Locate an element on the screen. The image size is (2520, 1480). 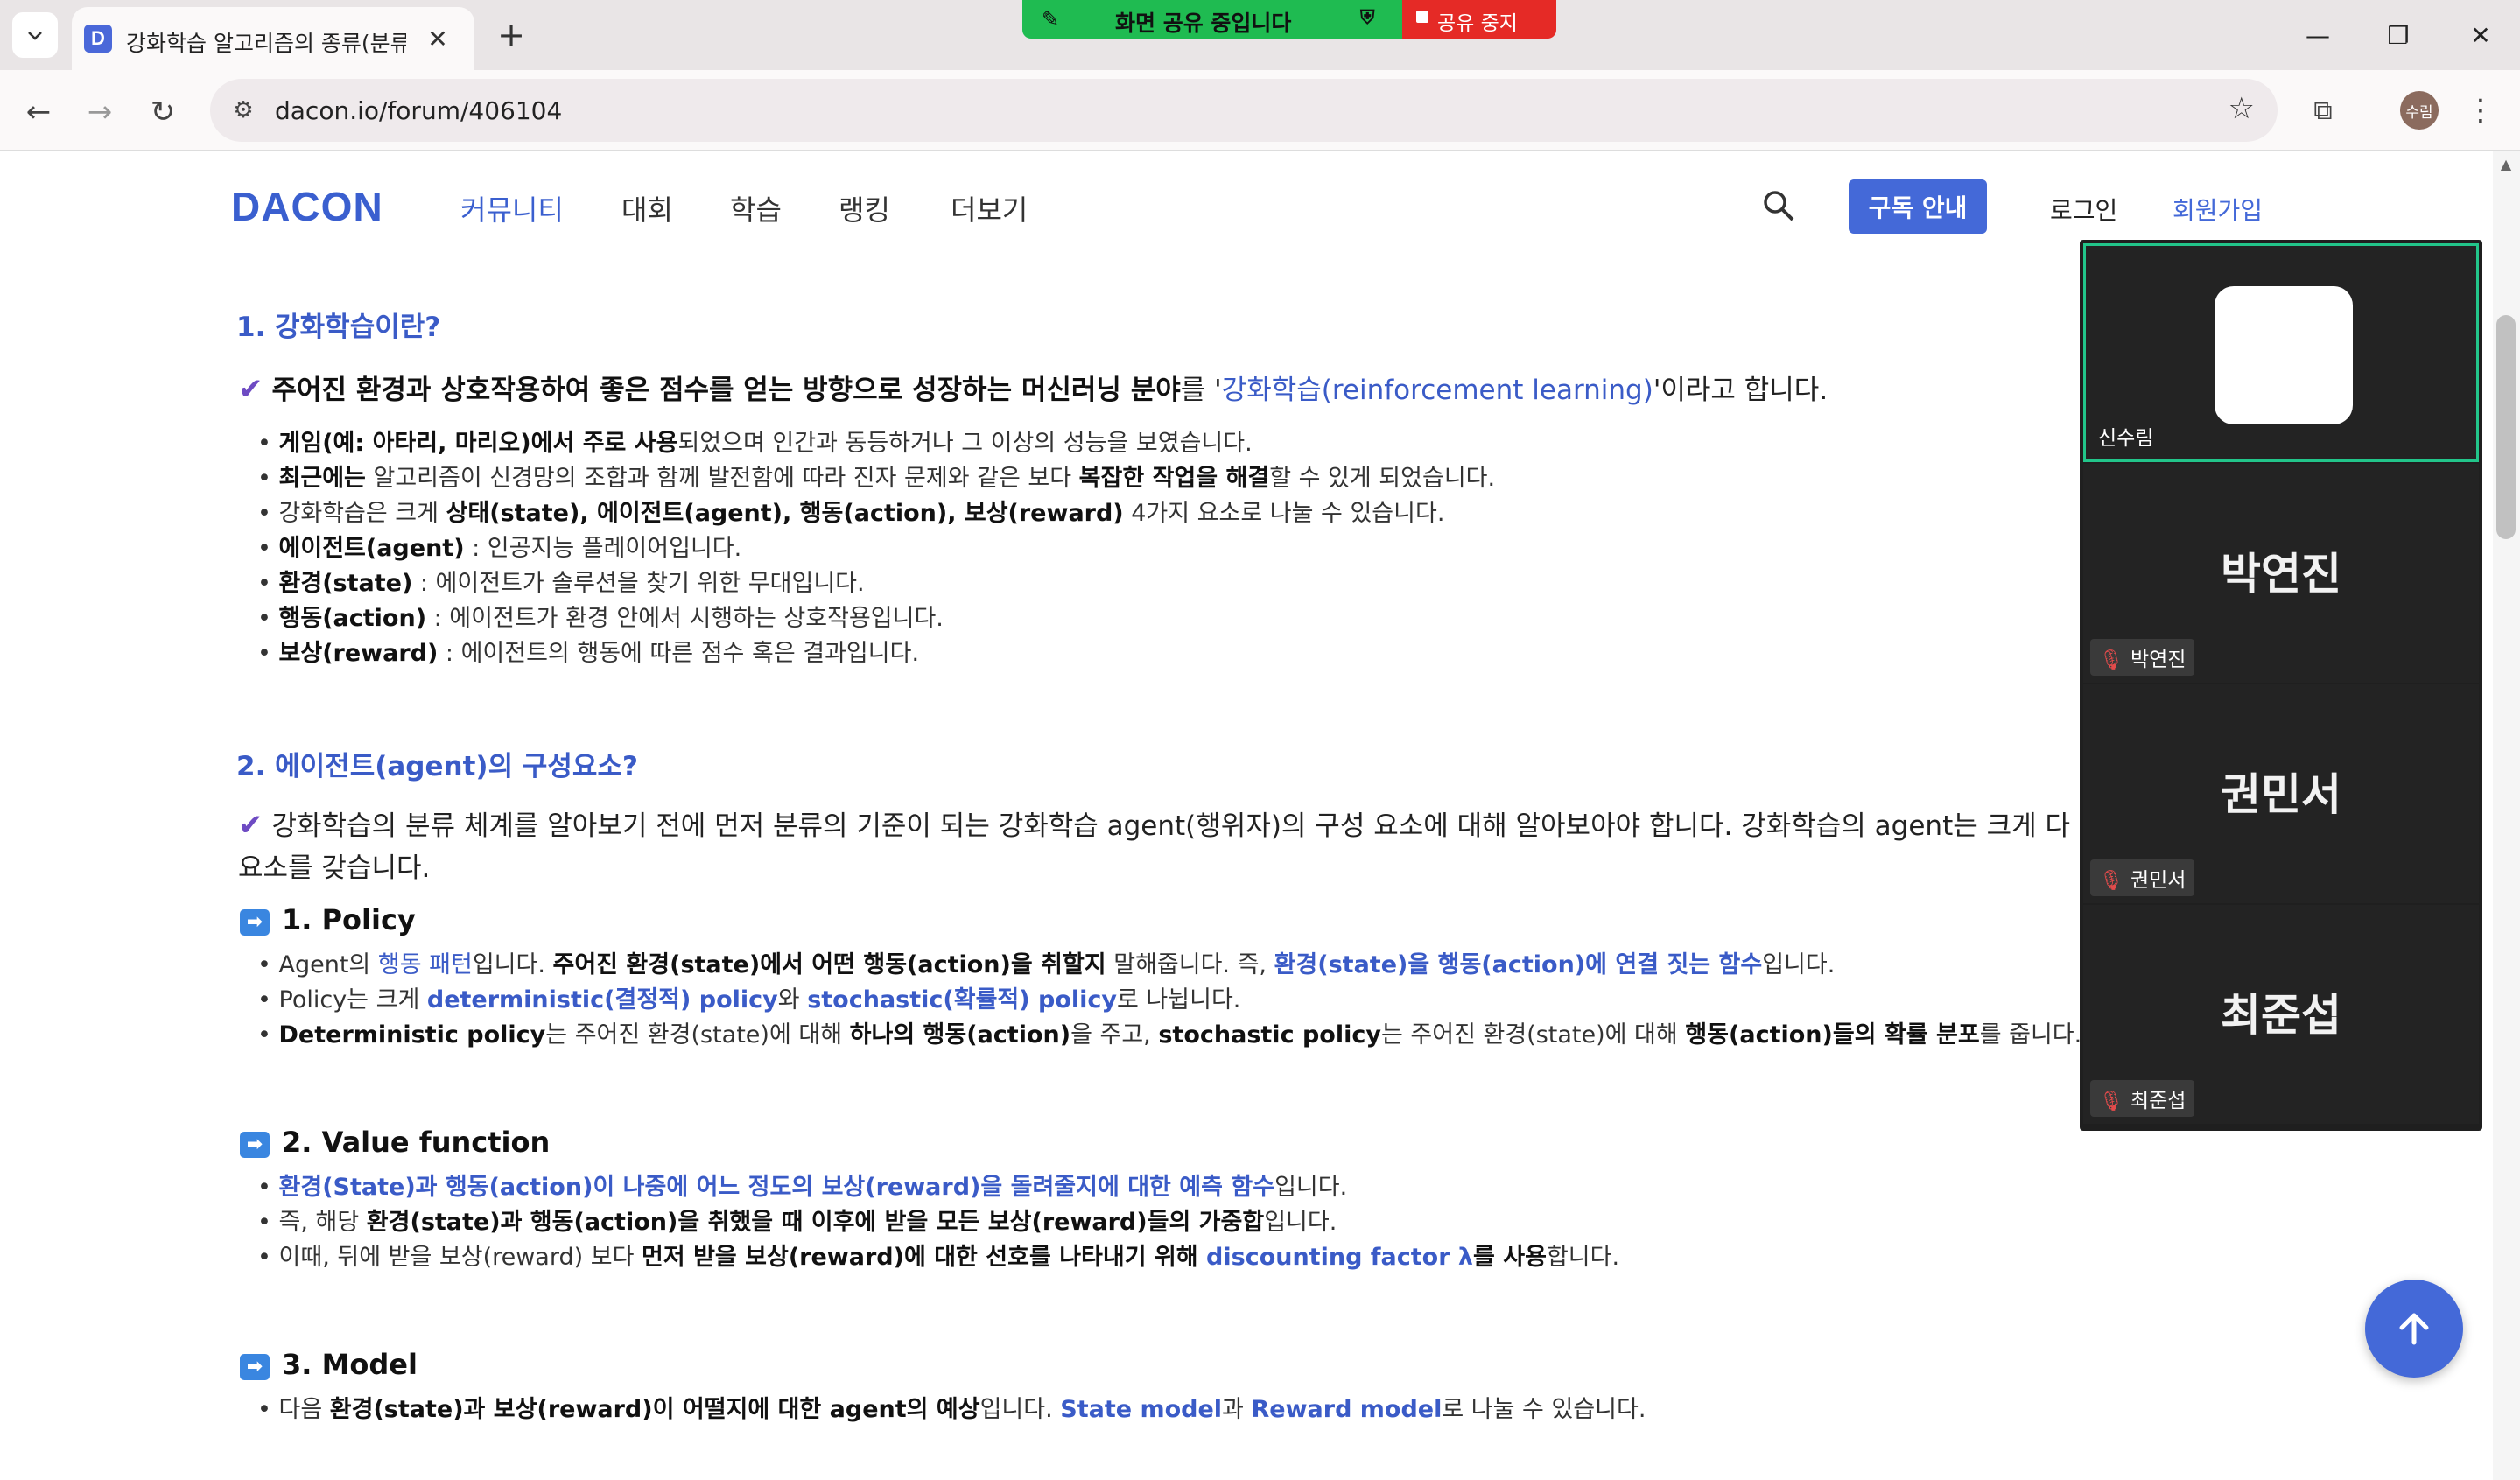
list-item: • 보상(reward) : 에이전트의 행동에 따른 점수 혹은 결과입니다. is located at coordinates (588, 653).